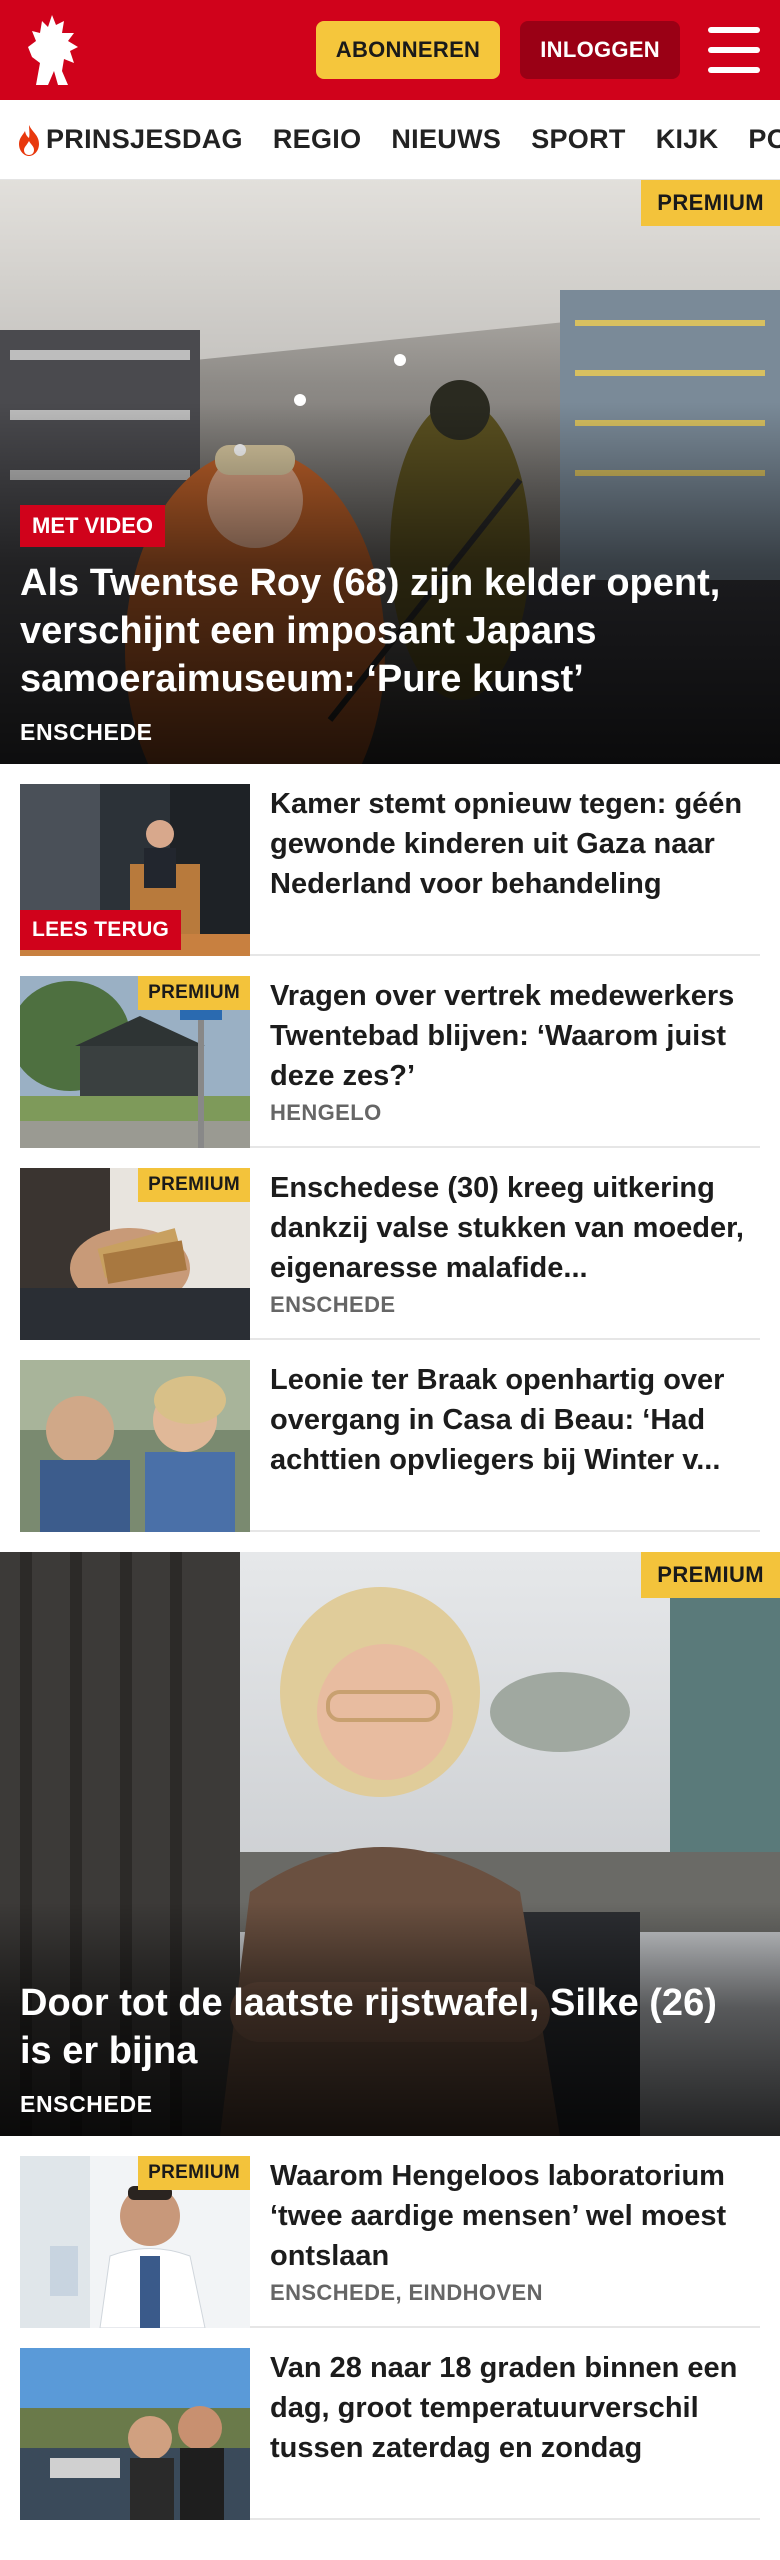  What do you see at coordinates (93, 526) in the screenshot?
I see `video-tag: MET VIDEO` at bounding box center [93, 526].